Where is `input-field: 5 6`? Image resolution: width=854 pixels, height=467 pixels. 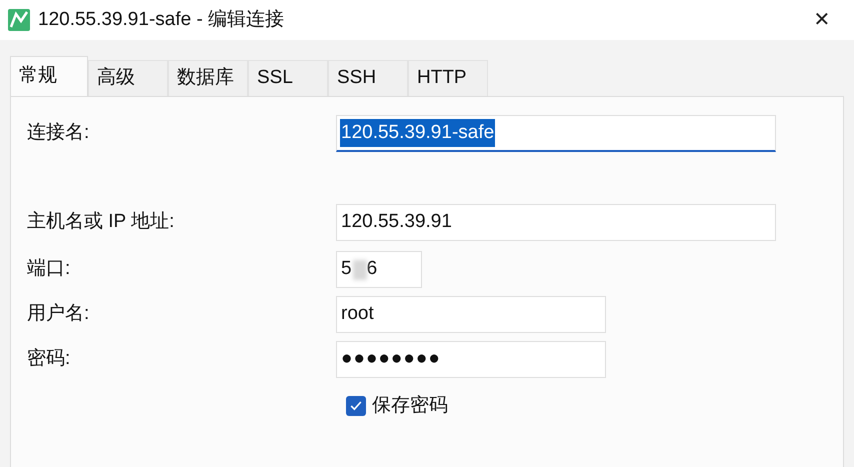 input-field: 5 6 is located at coordinates (379, 269).